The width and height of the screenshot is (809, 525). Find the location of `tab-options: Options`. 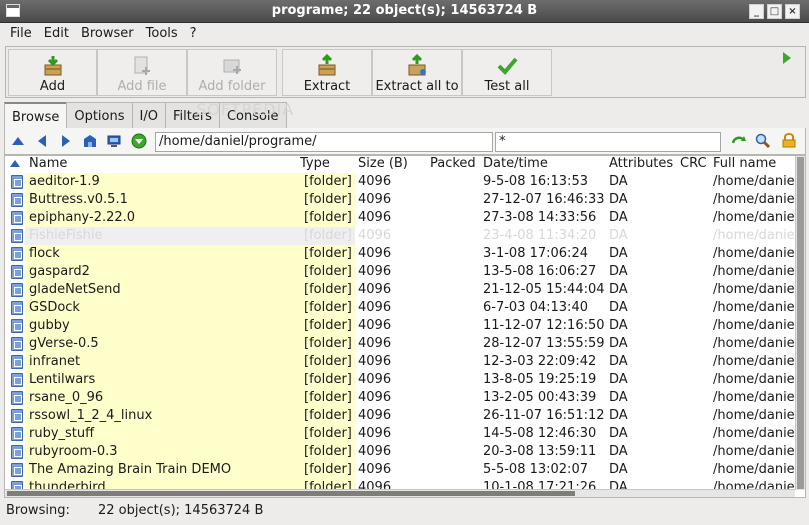

tab-options: Options is located at coordinates (99, 115).